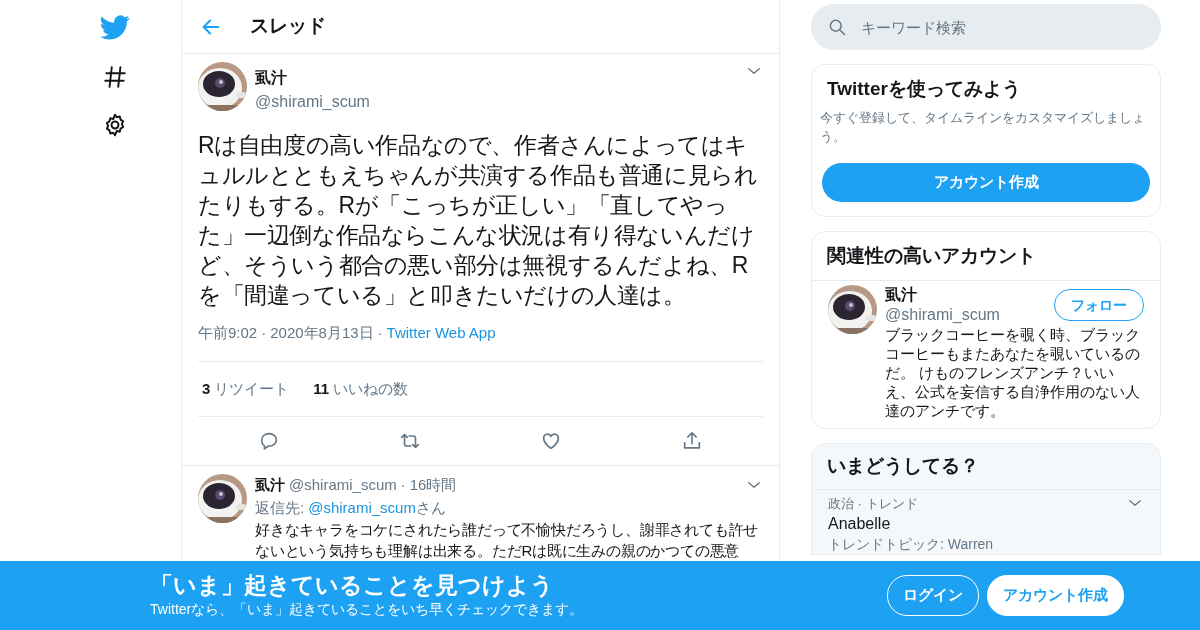 Image resolution: width=1200 pixels, height=630 pixels. What do you see at coordinates (228, 333) in the screenshot?
I see `tweet-time: 午前9:02` at bounding box center [228, 333].